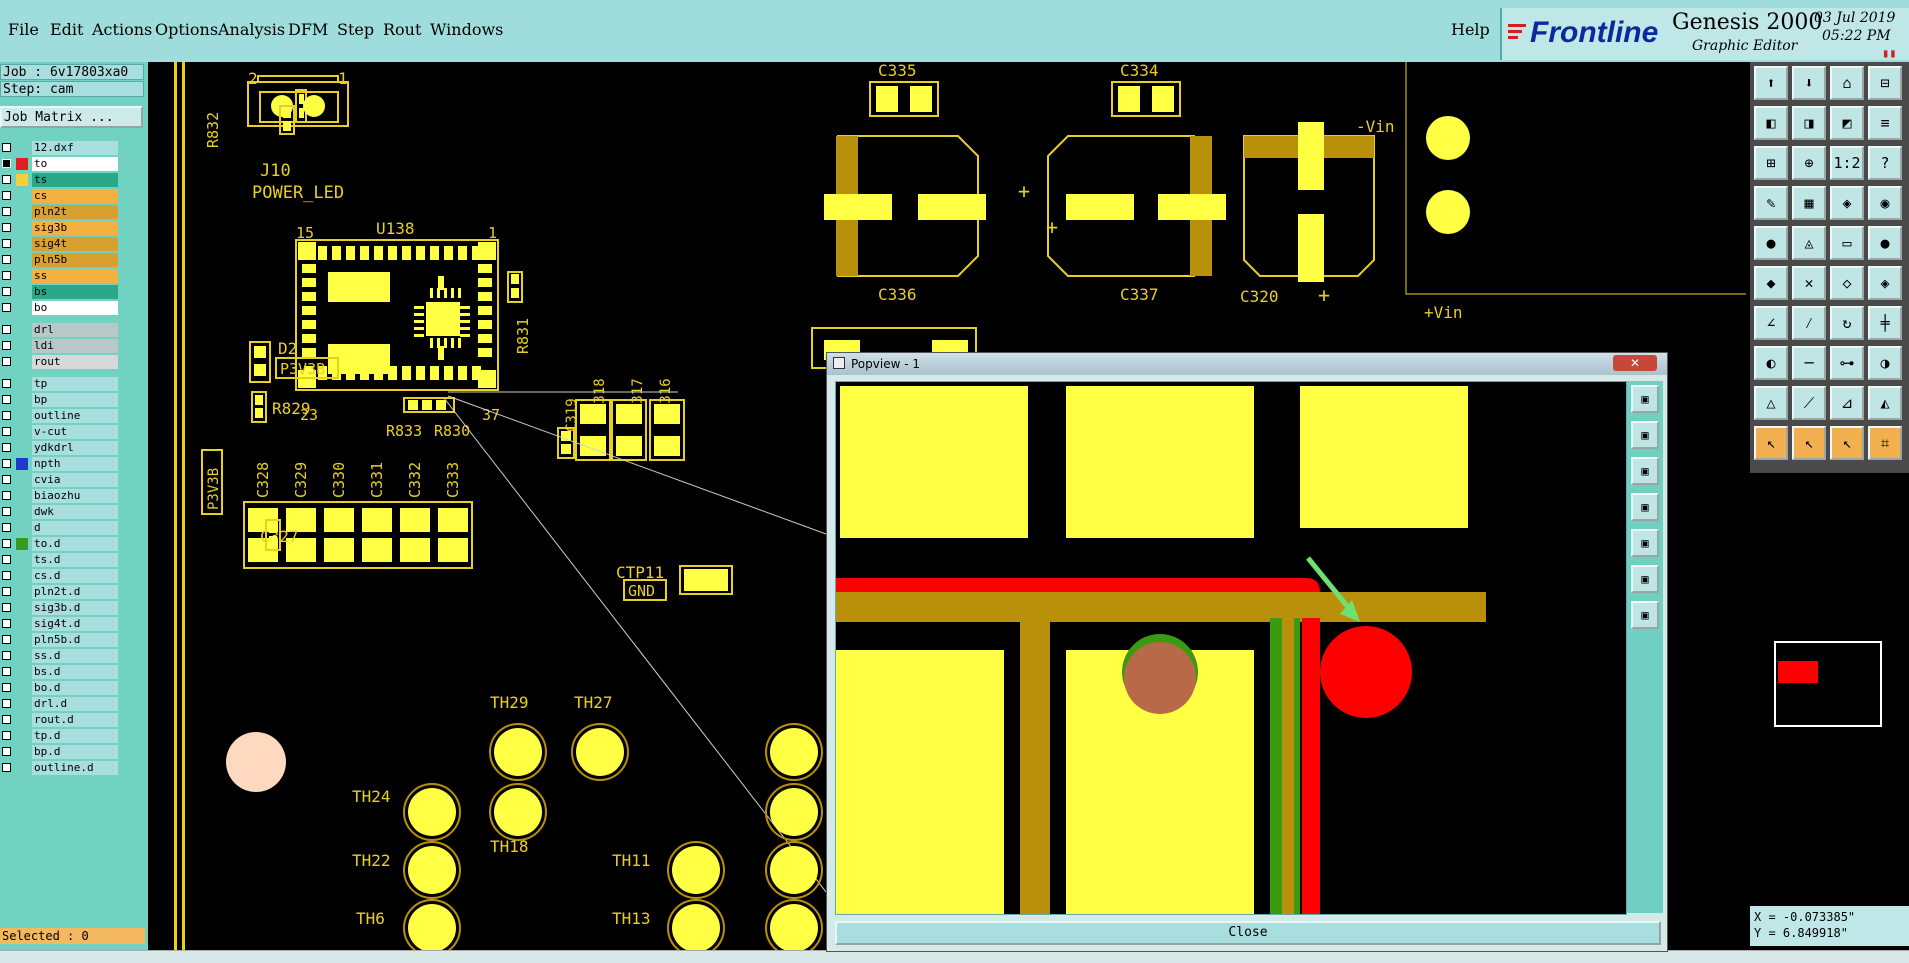 Image resolution: width=1909 pixels, height=963 pixels. Describe the element at coordinates (59, 212) in the screenshot. I see `layer-row: pln2t` at that location.